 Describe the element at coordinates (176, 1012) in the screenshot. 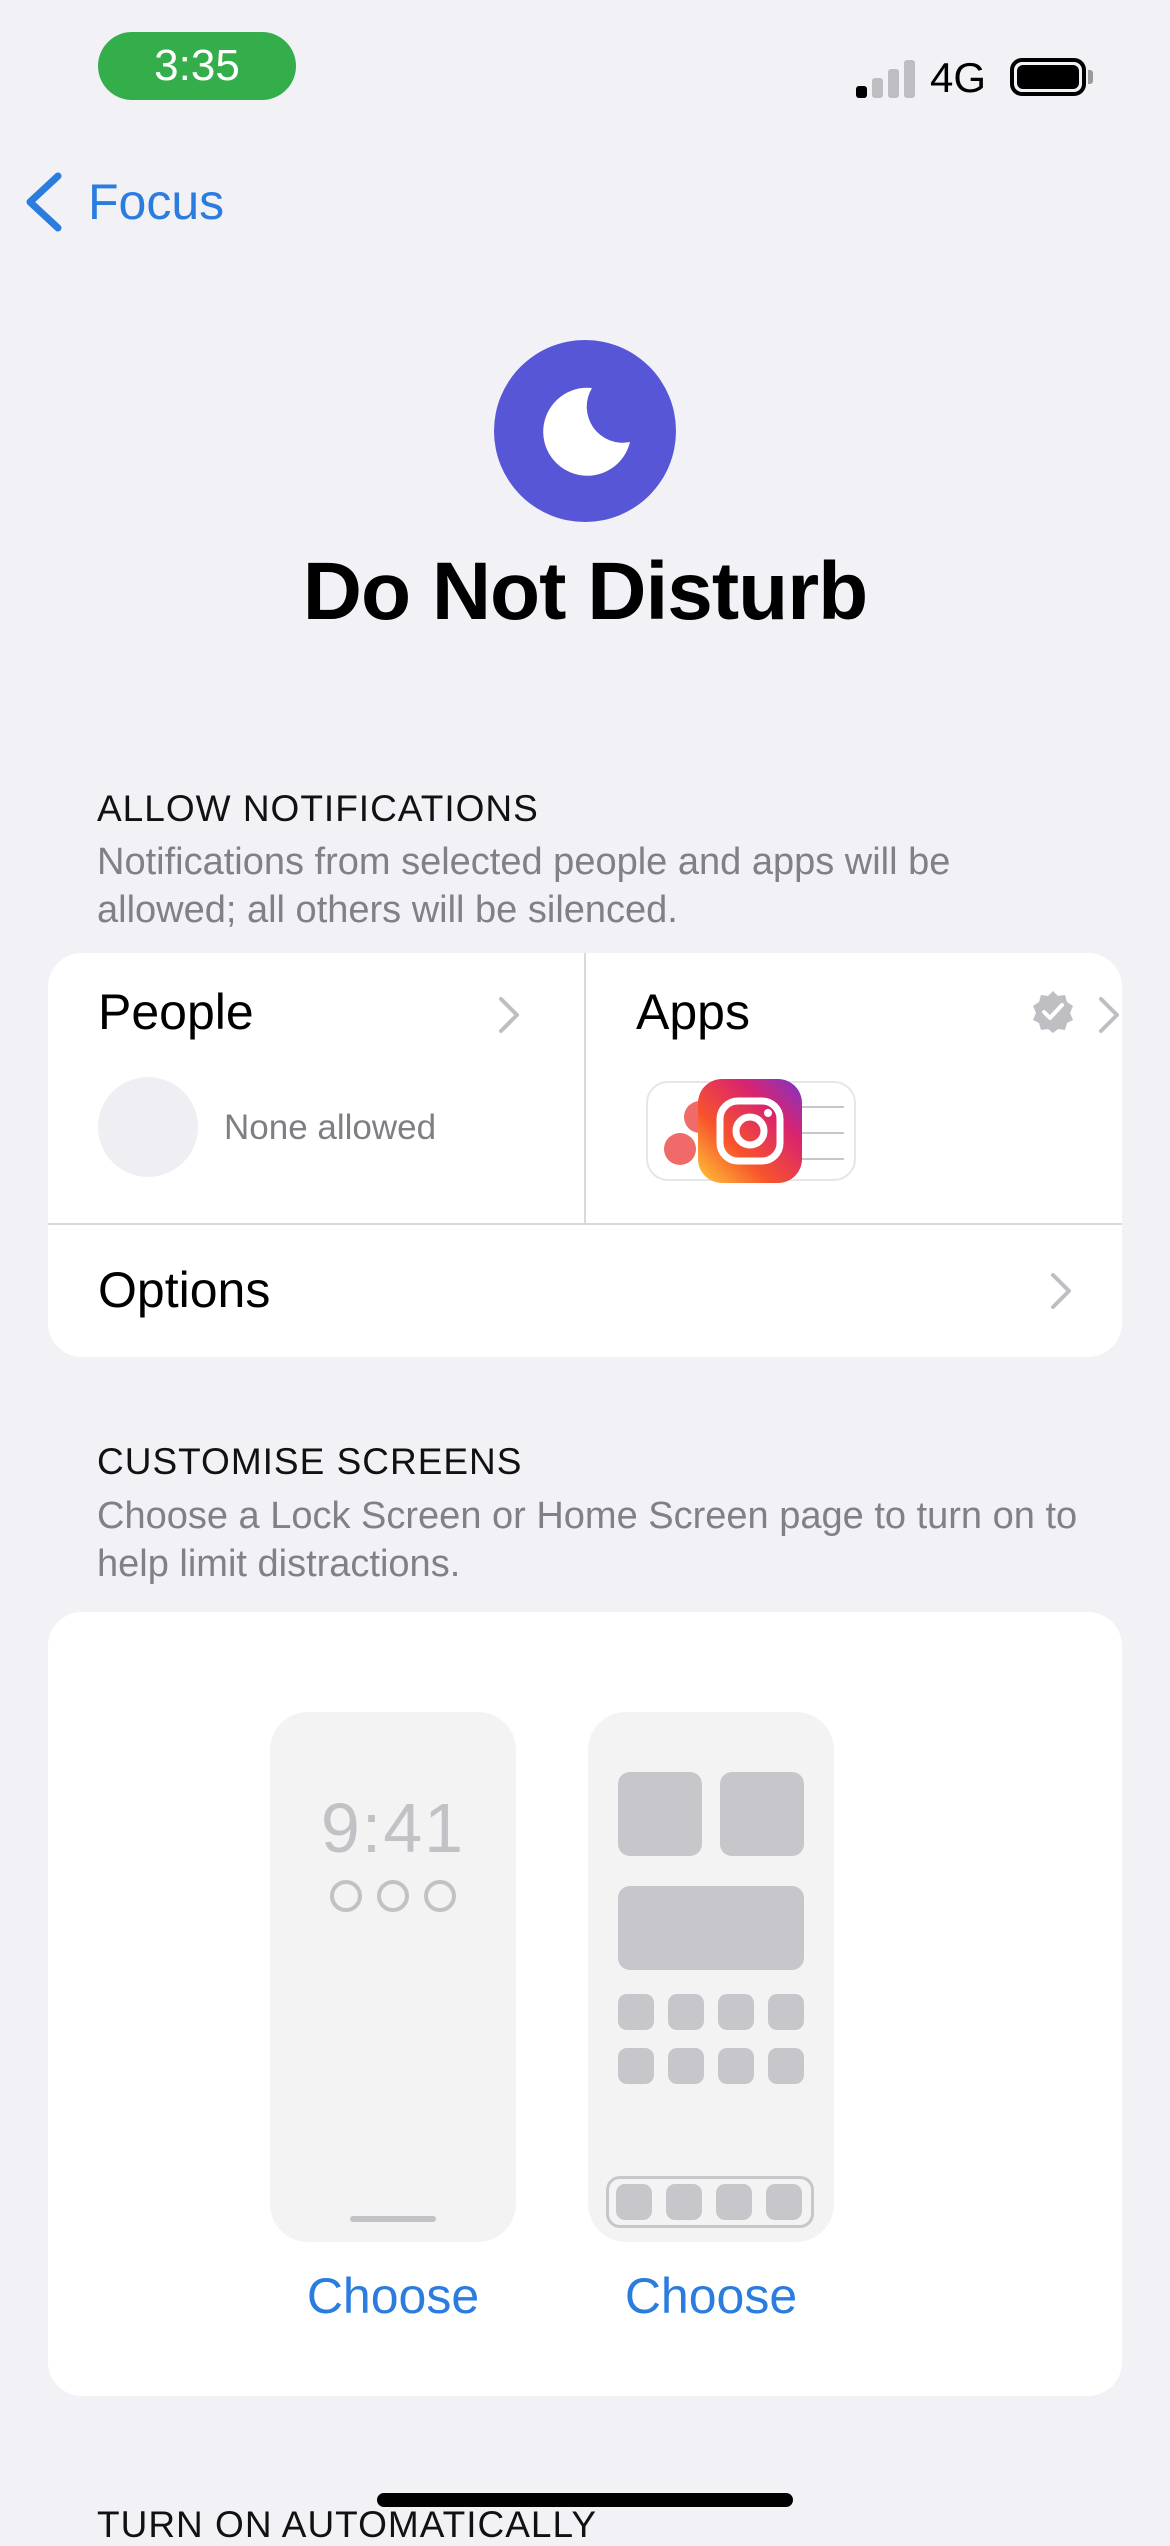

I see `people-label: People` at that location.